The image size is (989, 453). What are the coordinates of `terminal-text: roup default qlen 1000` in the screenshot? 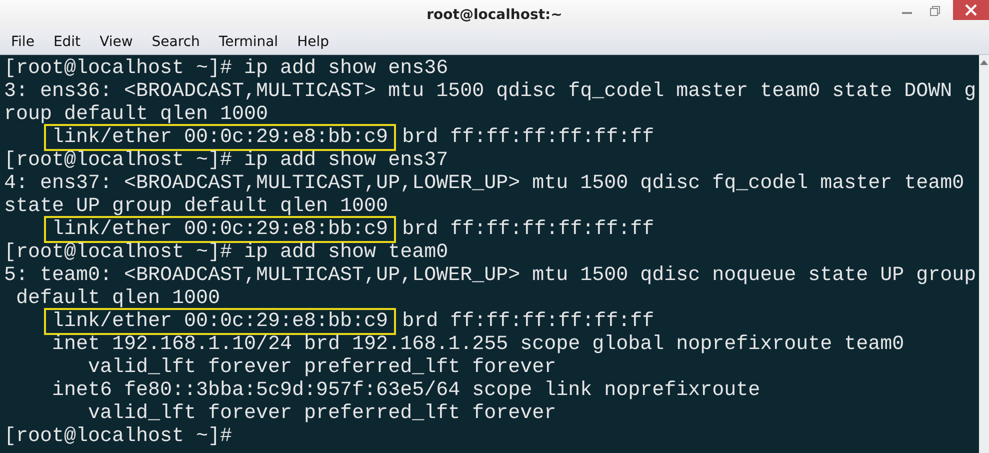 It's located at (136, 114).